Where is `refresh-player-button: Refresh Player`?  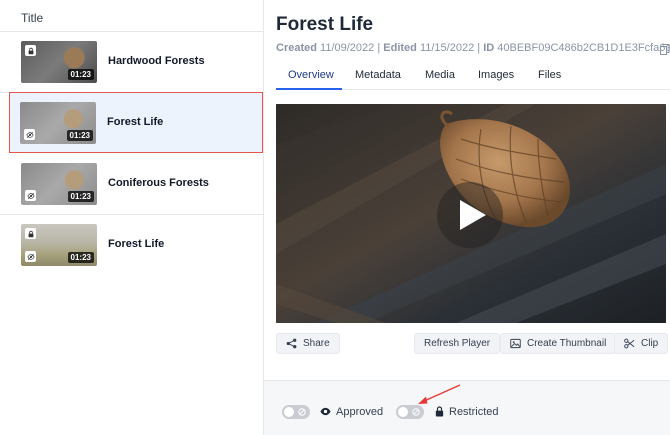
refresh-player-button: Refresh Player is located at coordinates (457, 343).